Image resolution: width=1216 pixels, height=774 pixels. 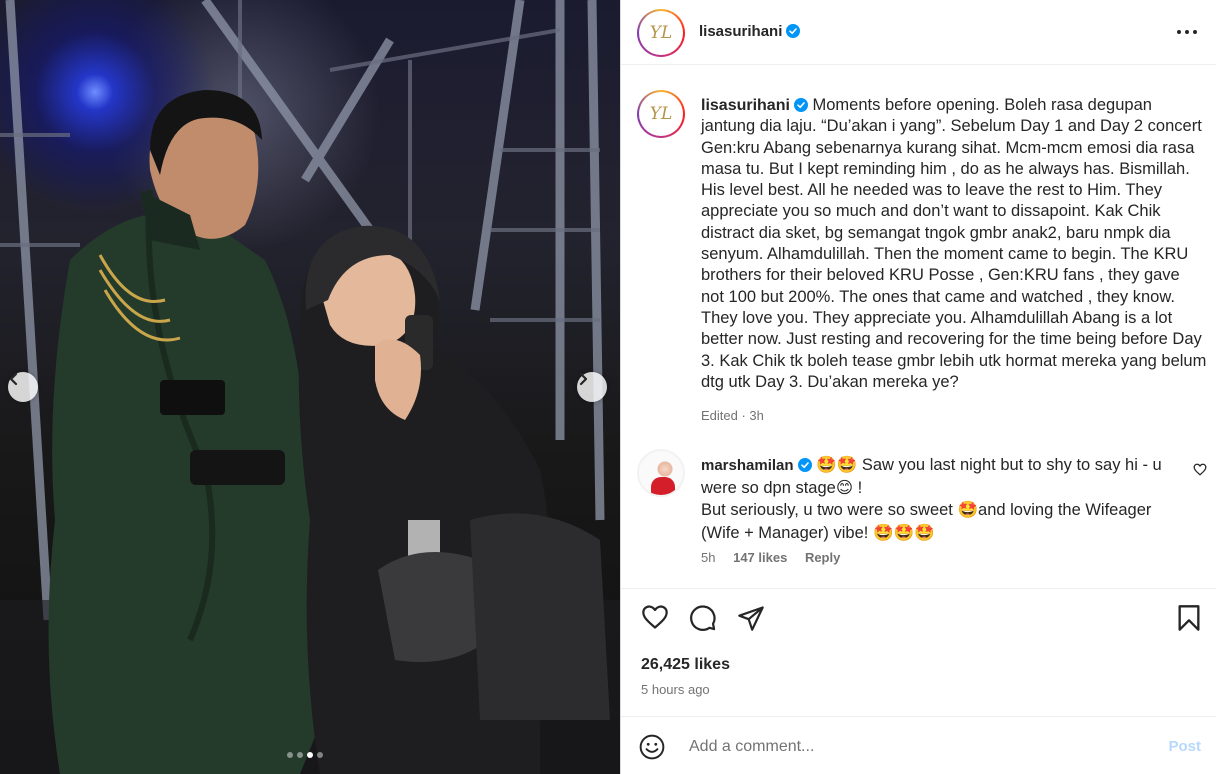 What do you see at coordinates (305, 755) in the screenshot?
I see `carousel-dots` at bounding box center [305, 755].